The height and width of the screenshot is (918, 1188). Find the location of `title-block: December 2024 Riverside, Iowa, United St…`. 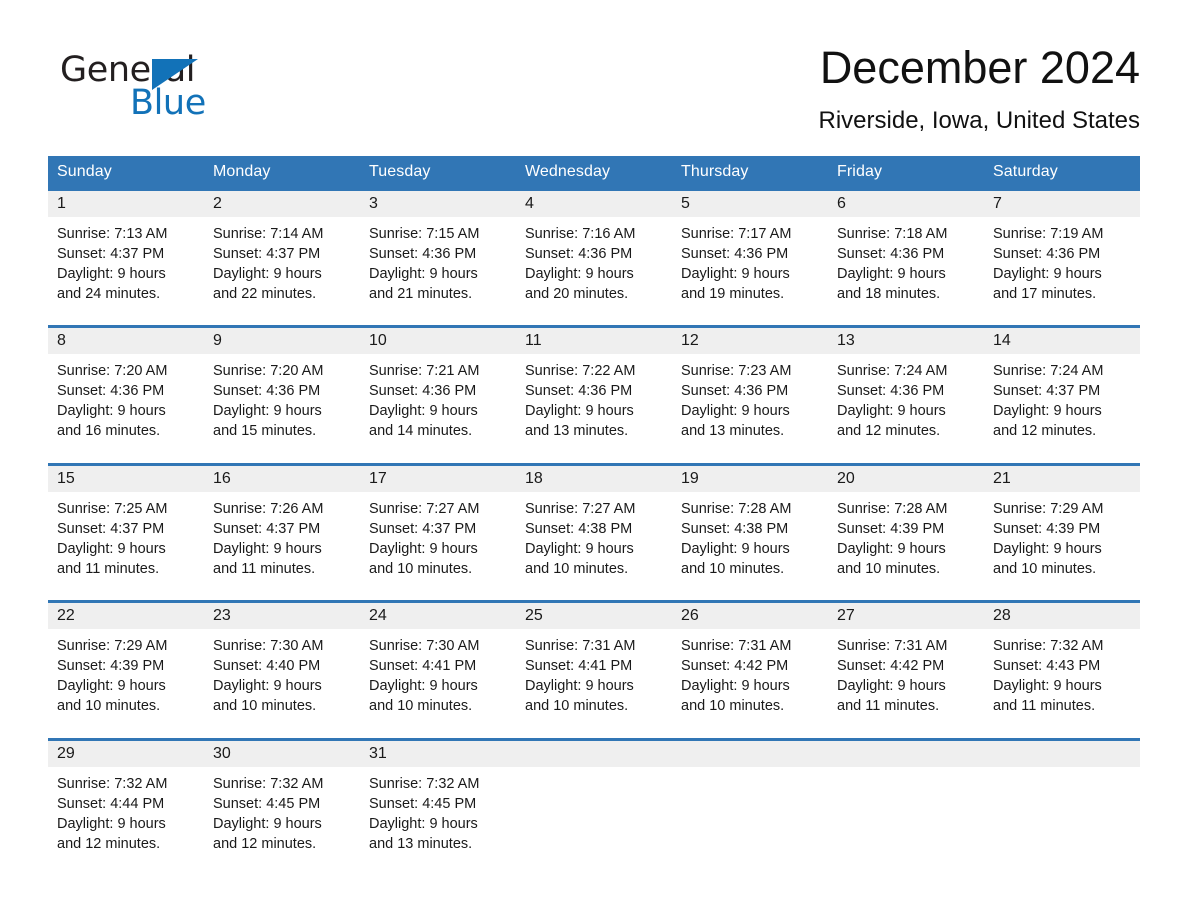

title-block: December 2024 Riverside, Iowa, United St… is located at coordinates (724, 89).